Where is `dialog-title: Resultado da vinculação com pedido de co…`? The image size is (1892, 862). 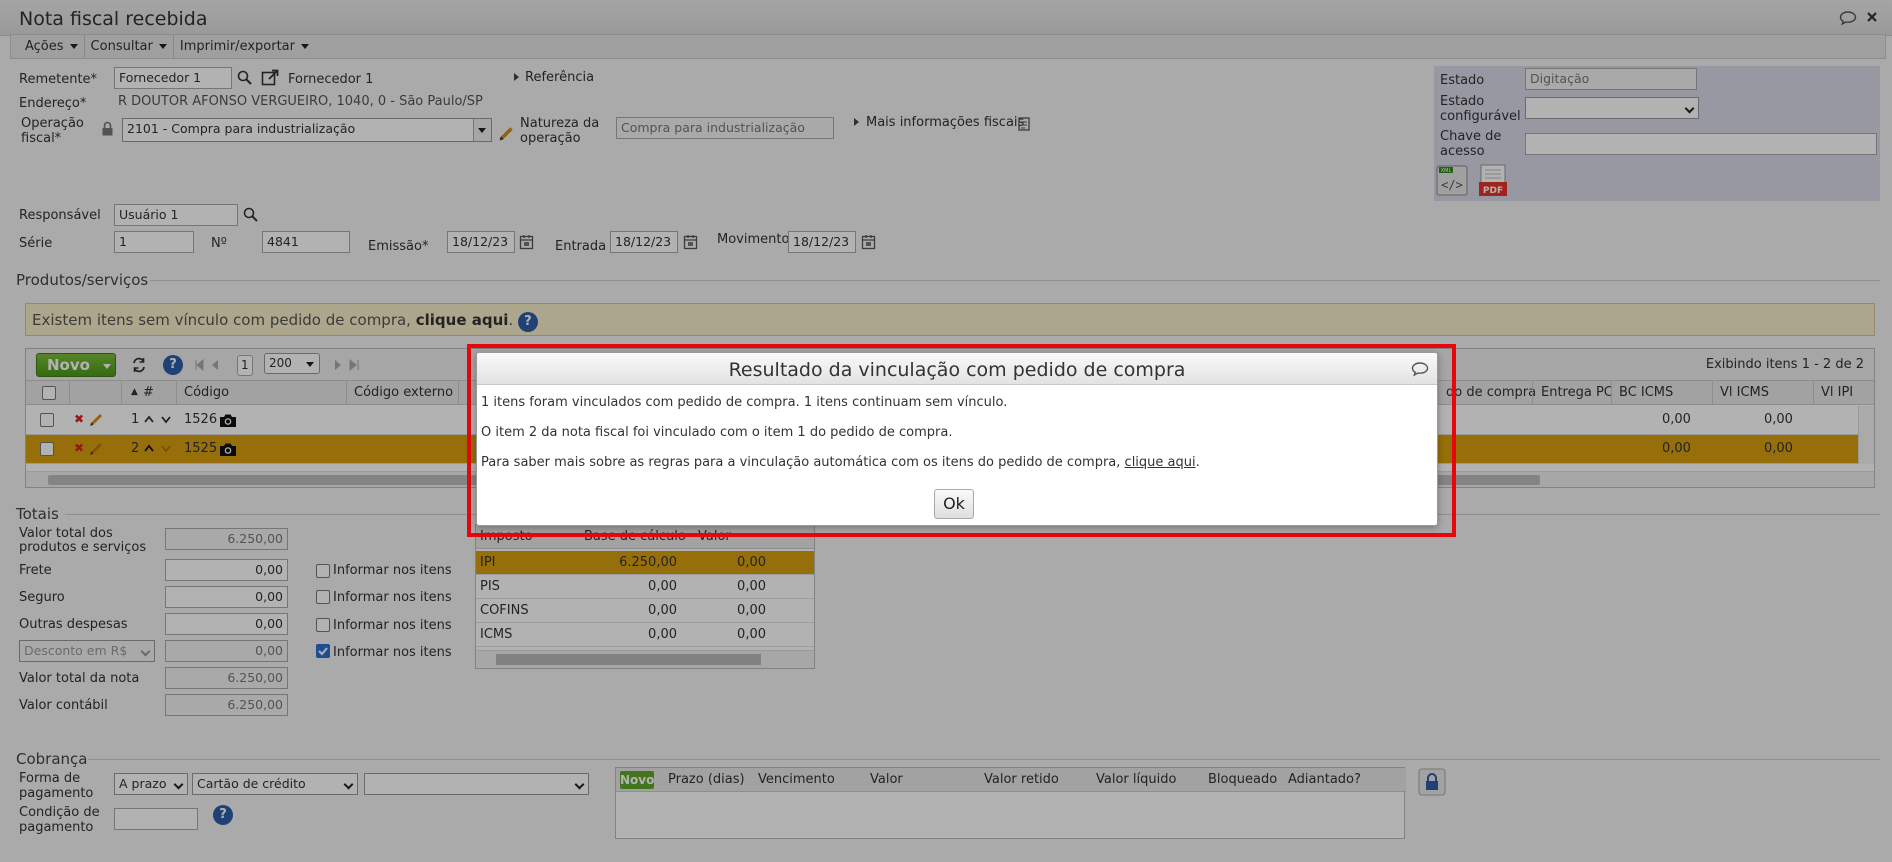 dialog-title: Resultado da vinculação com pedido de co… is located at coordinates (957, 370).